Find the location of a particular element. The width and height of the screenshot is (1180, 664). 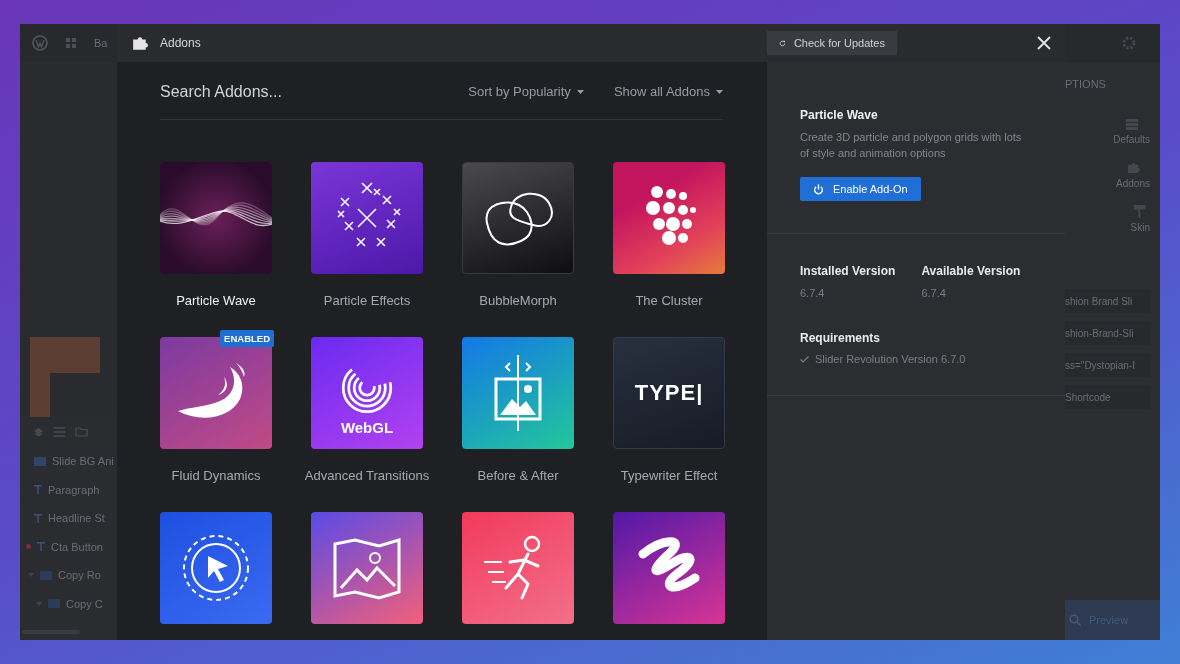

addon-title: Particle Wave is located at coordinates (839, 115).